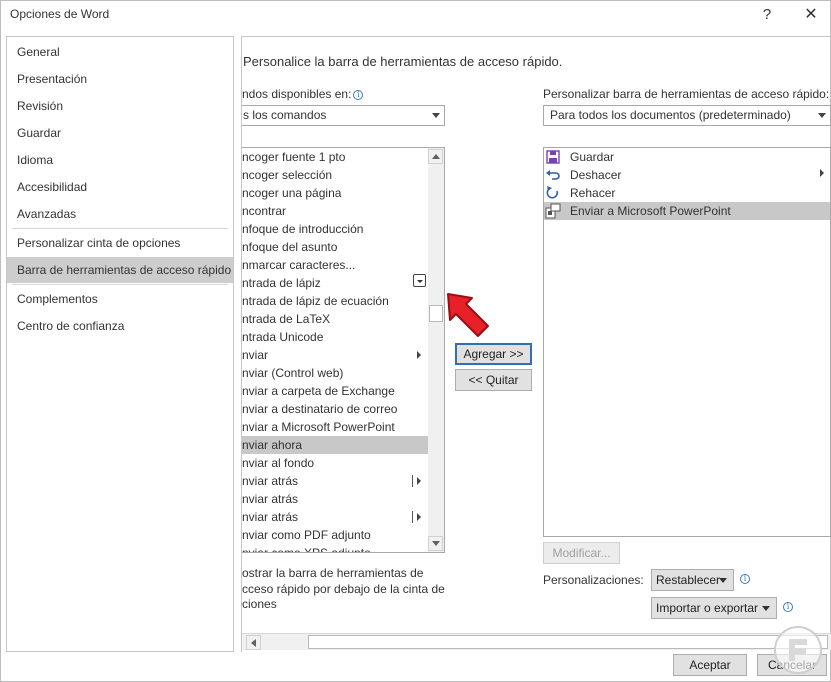  I want to click on nav-item-complementos: Complementos, so click(120, 299).